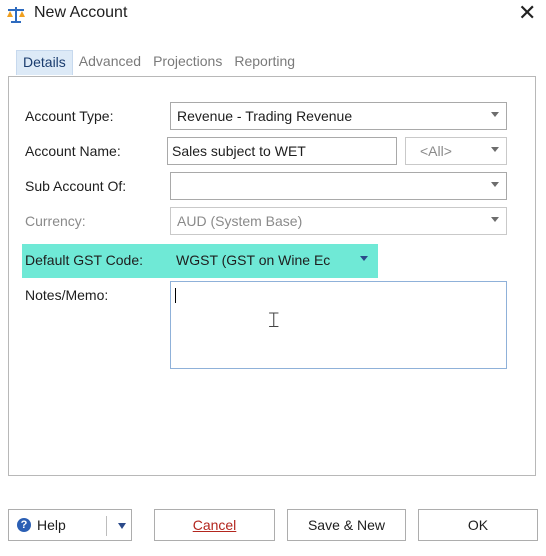 The height and width of the screenshot is (556, 546). I want to click on app-icon, so click(16, 15).